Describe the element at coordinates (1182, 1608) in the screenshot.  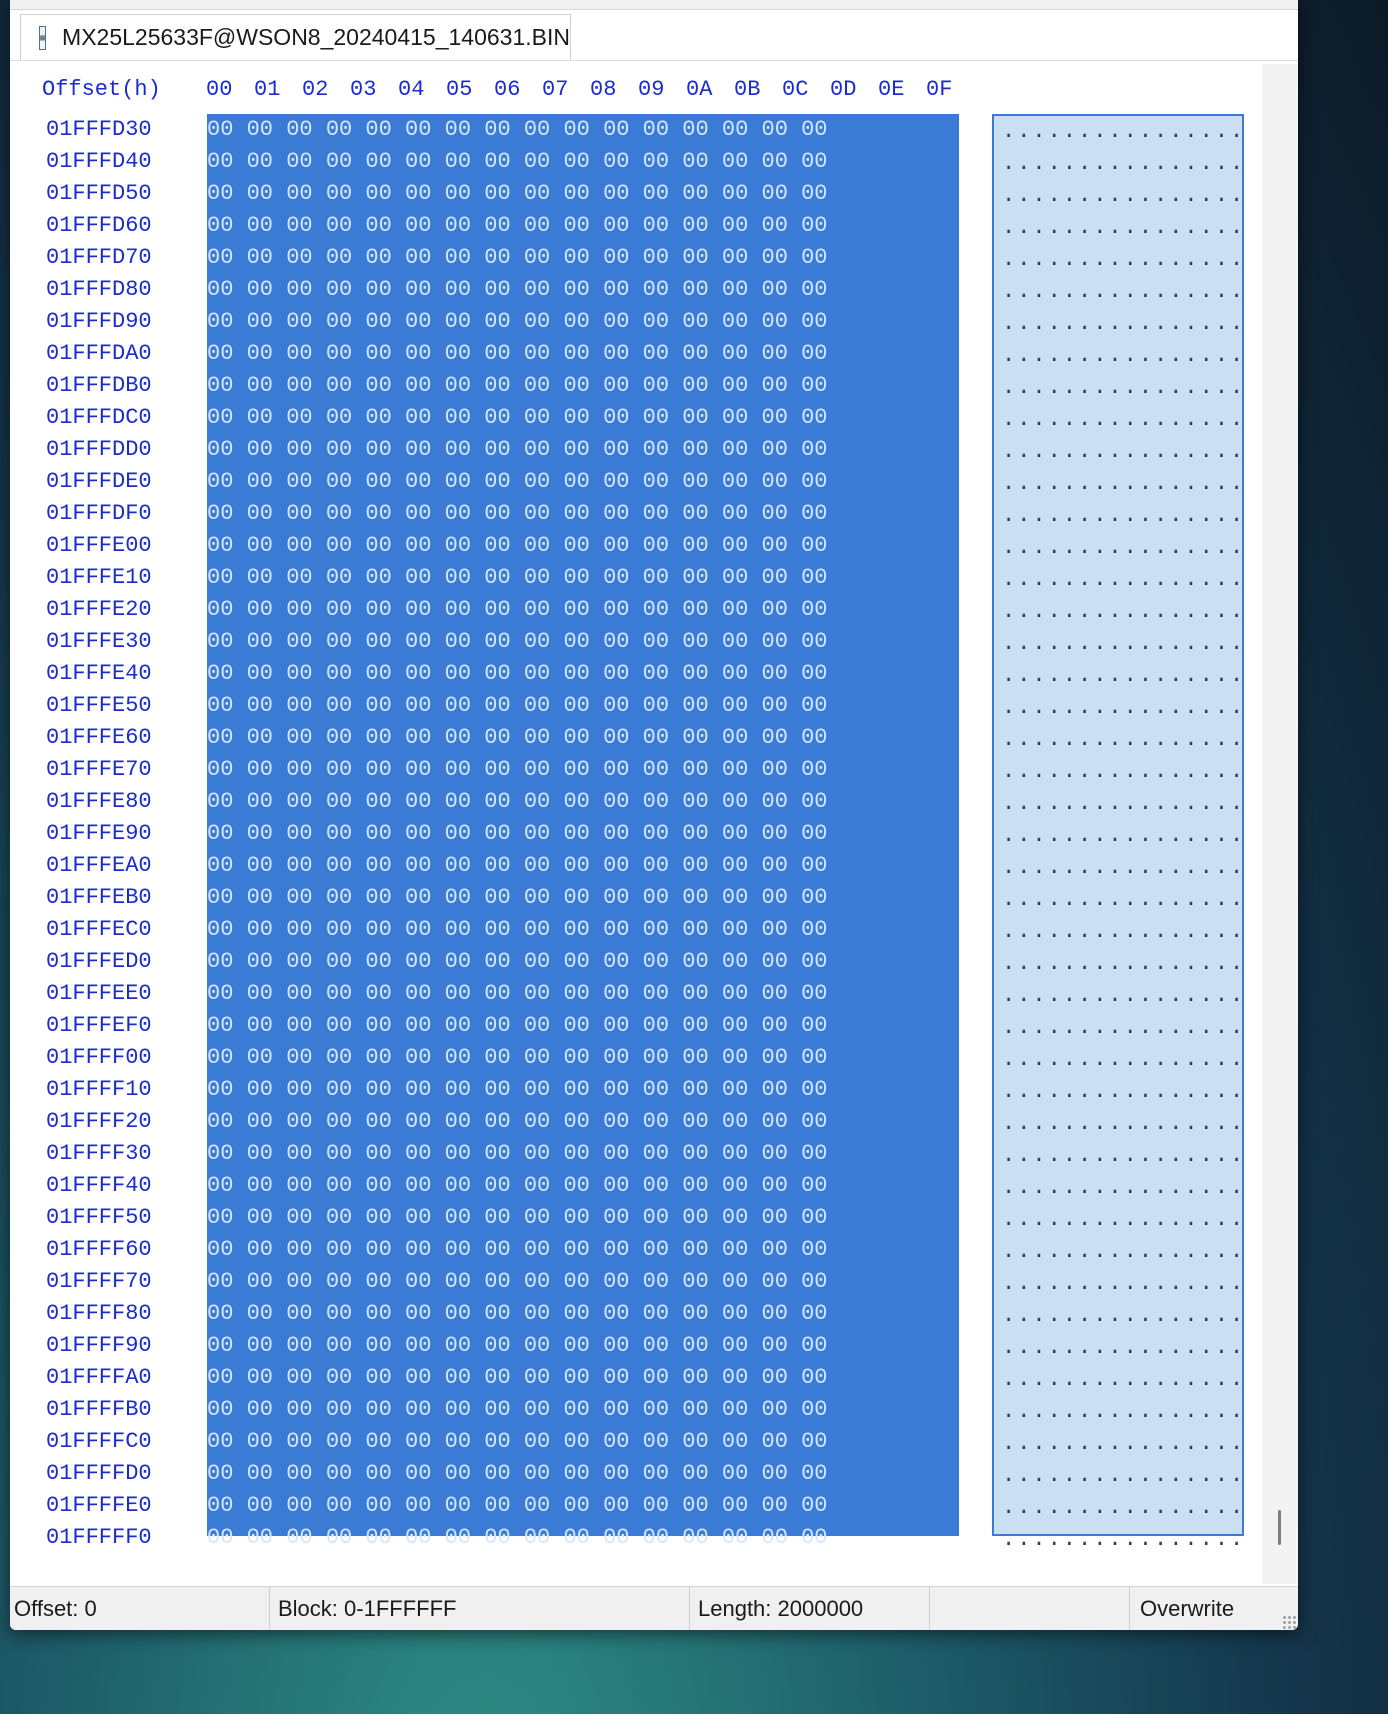
I see `status-edit-mode: Overwrite` at that location.